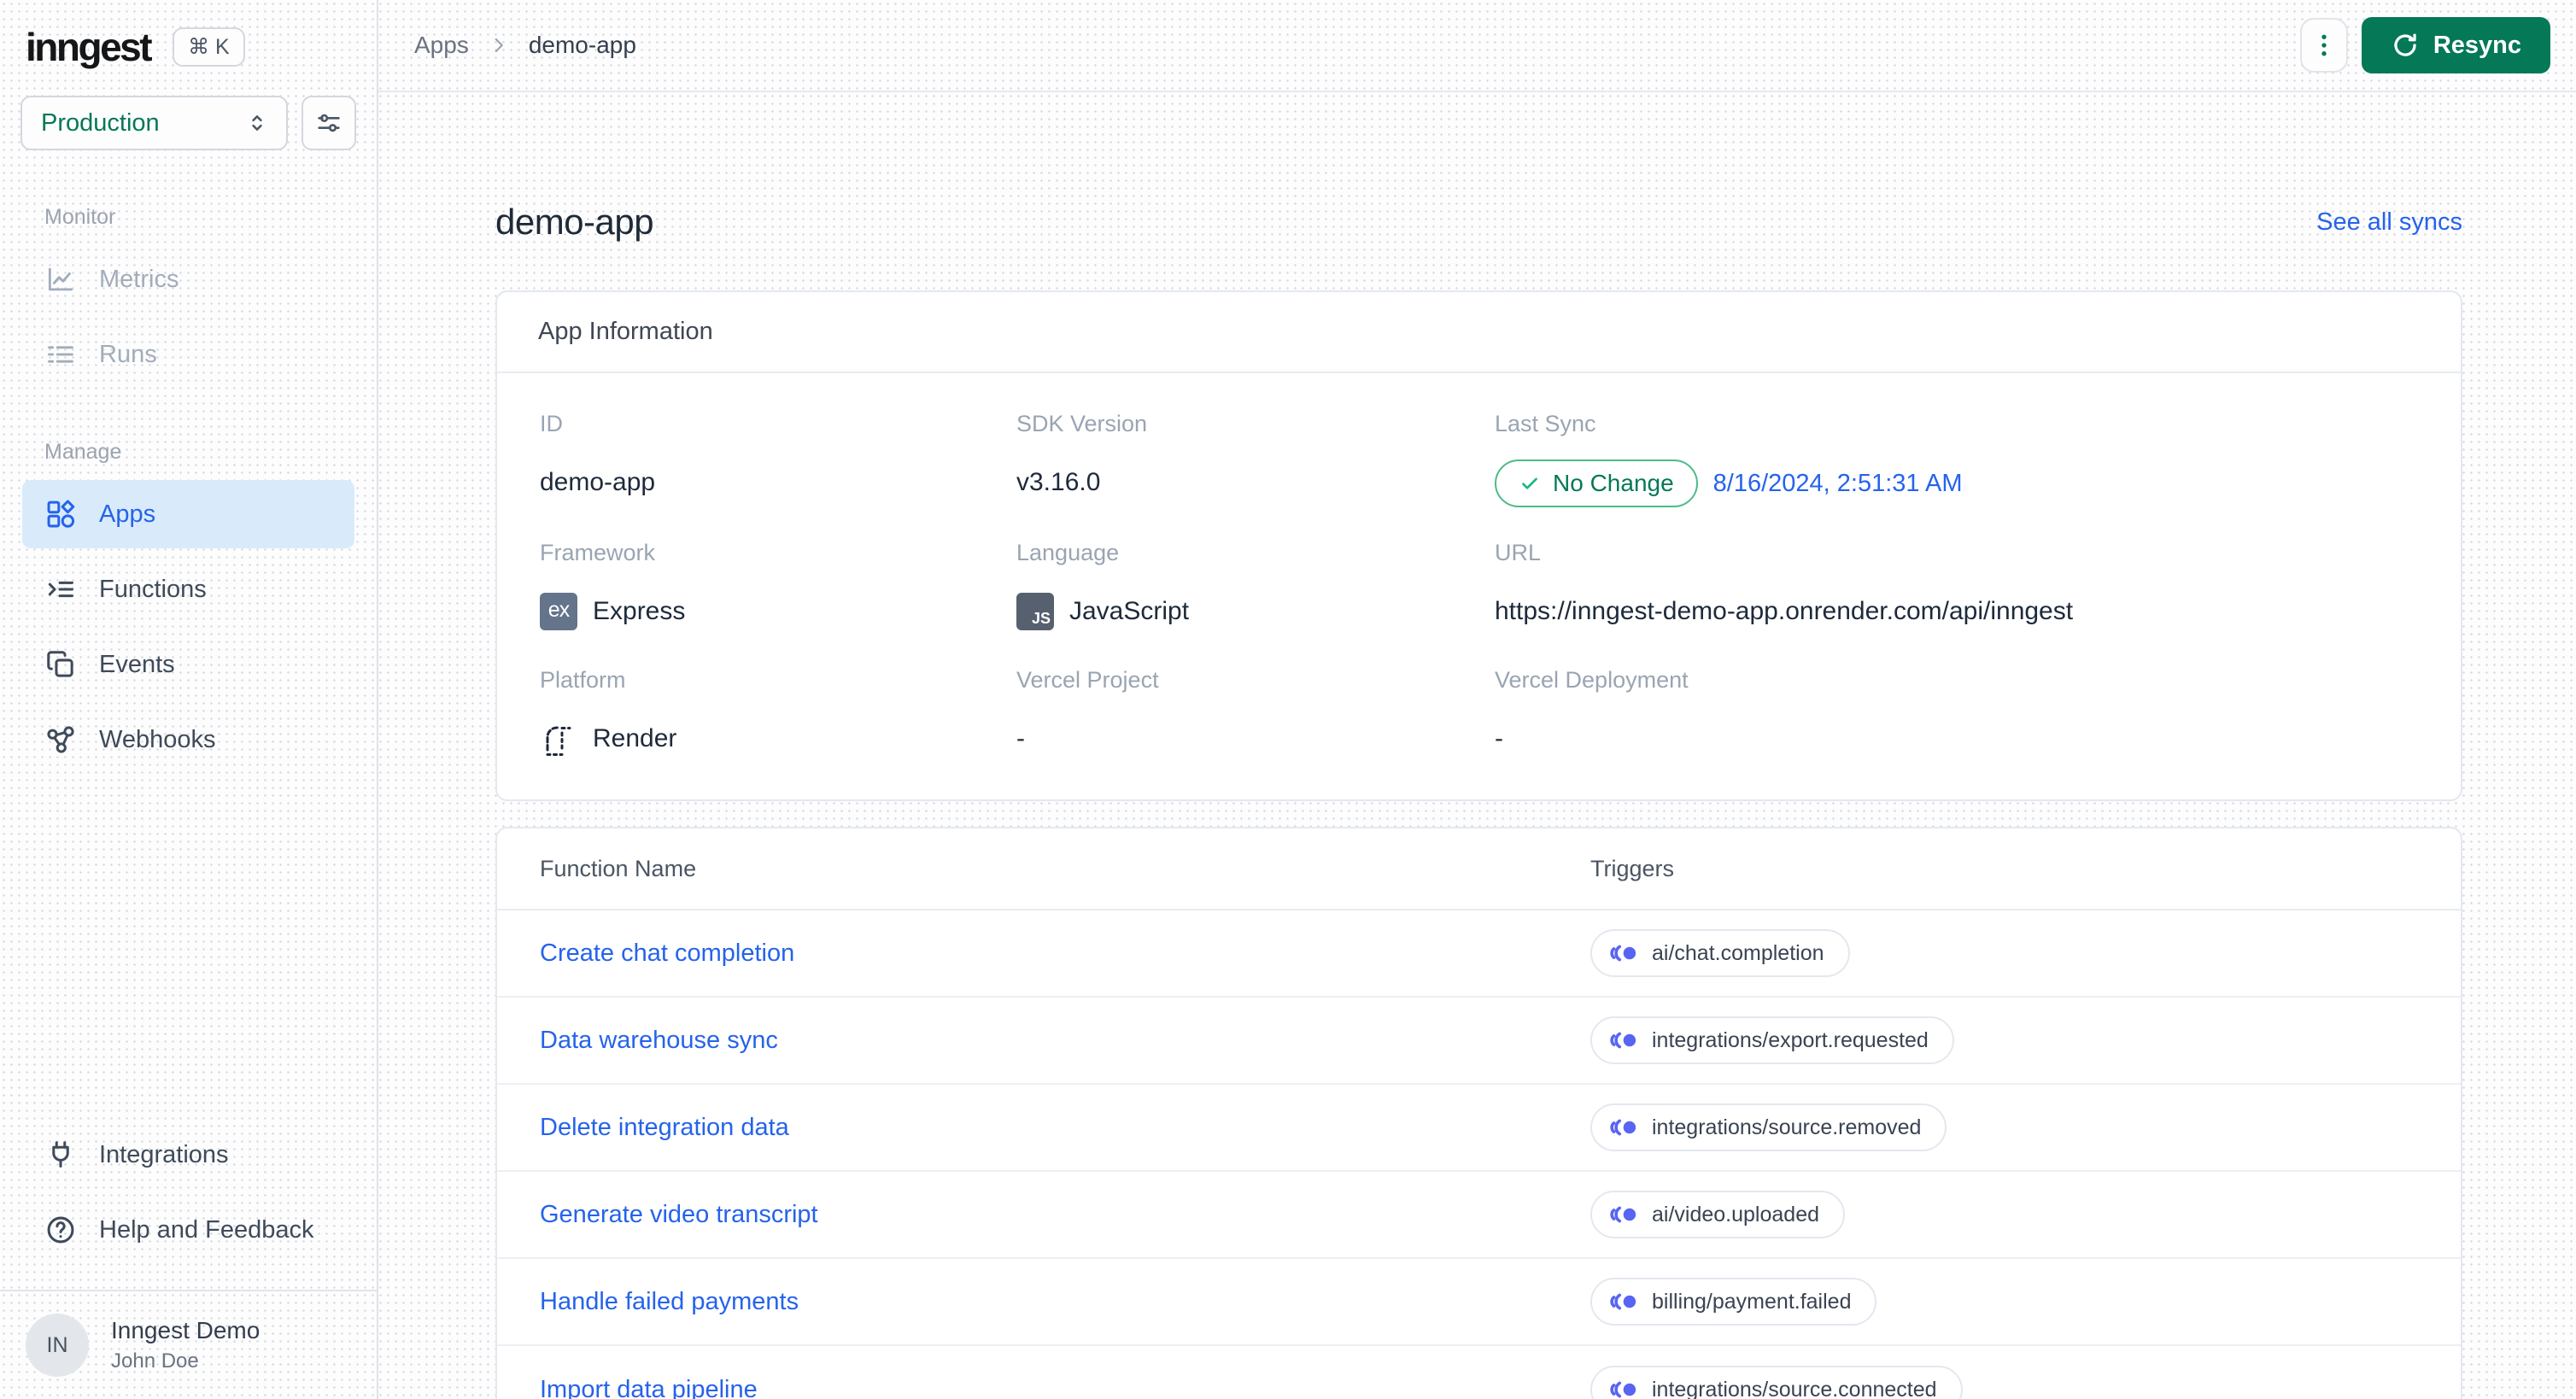  Describe the element at coordinates (60, 514) in the screenshot. I see `apps-icon` at that location.